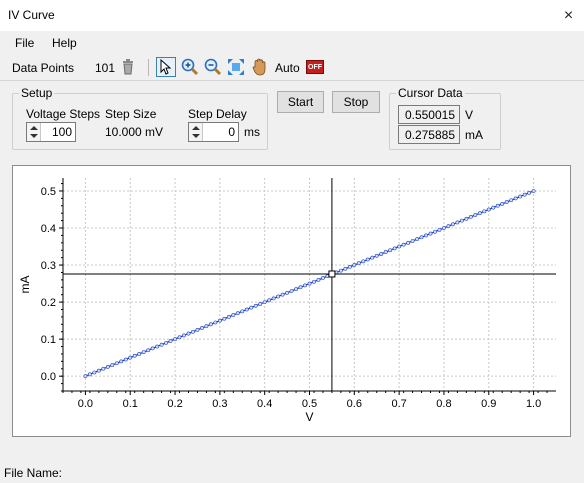 Image resolution: width=584 pixels, height=483 pixels. Describe the element at coordinates (24, 43) in the screenshot. I see `menu-file: File` at that location.